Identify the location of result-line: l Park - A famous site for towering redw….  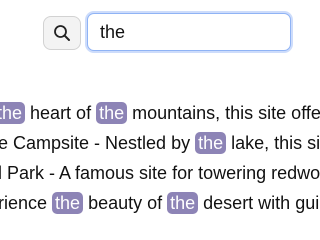
(160, 173).